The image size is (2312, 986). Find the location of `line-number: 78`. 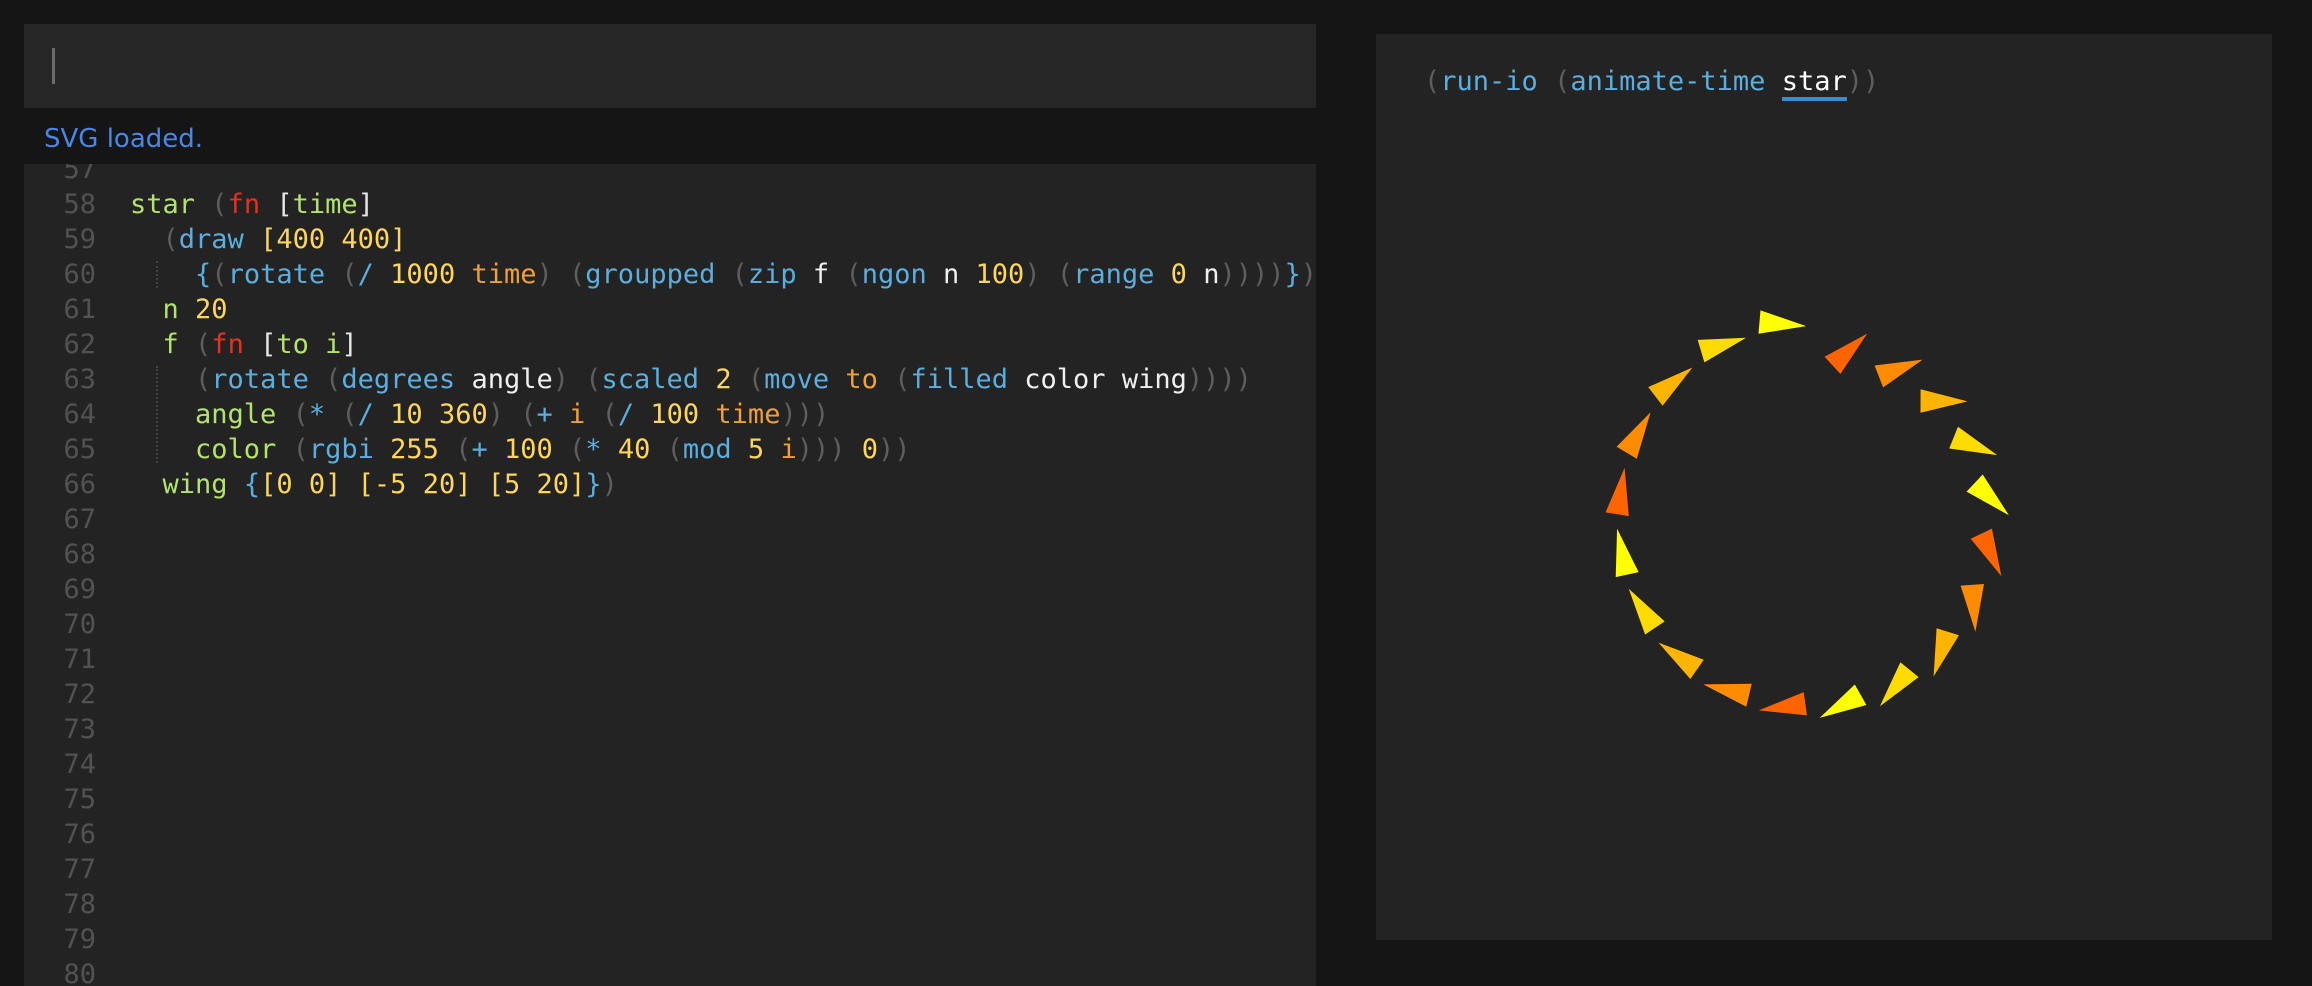

line-number: 78 is located at coordinates (79, 904).